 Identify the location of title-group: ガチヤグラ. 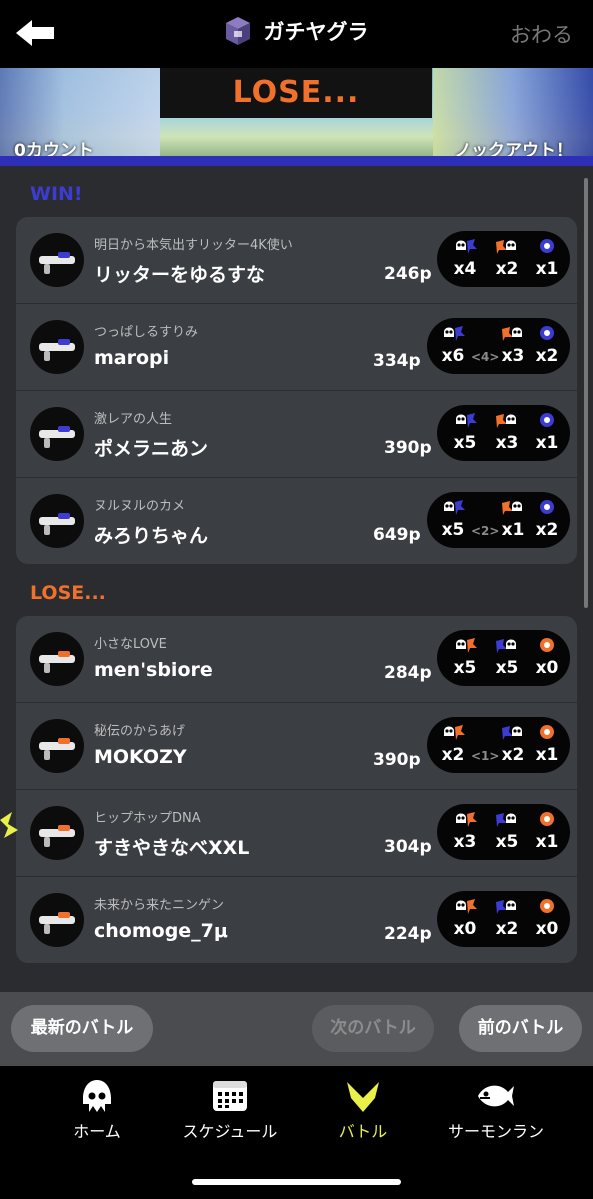
(296, 31).